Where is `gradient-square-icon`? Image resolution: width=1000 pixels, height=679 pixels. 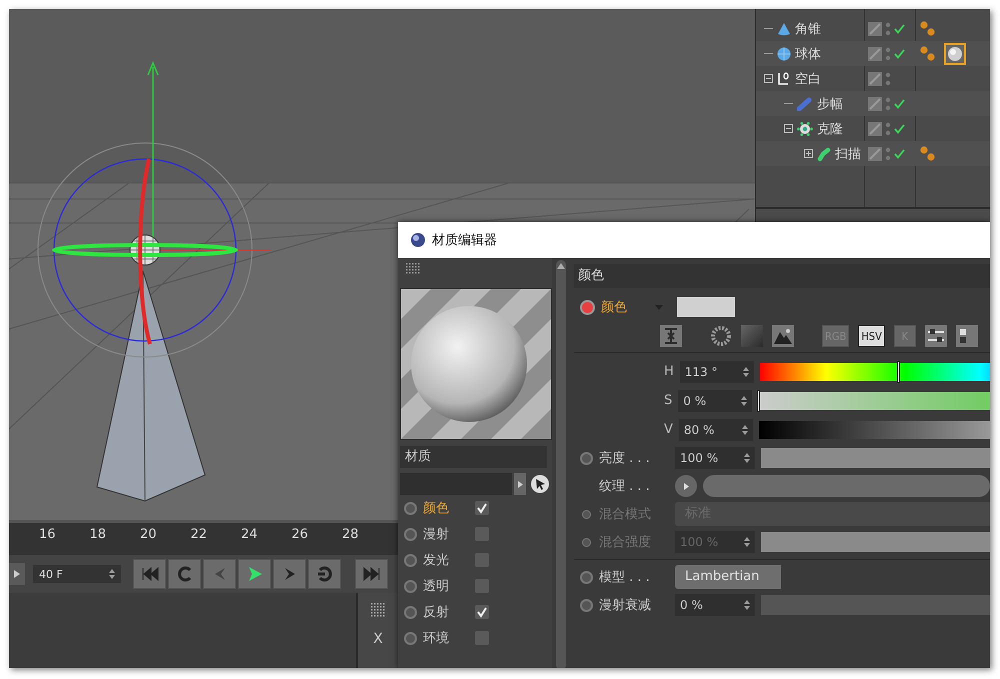
gradient-square-icon is located at coordinates (752, 336).